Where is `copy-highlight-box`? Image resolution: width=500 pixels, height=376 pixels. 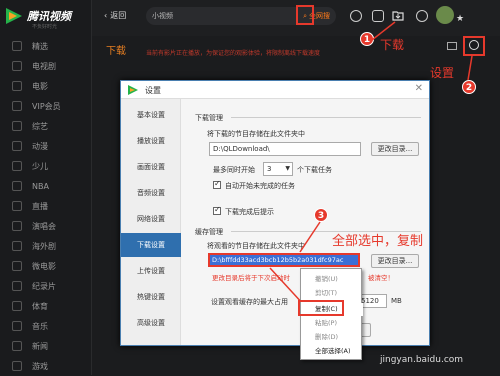
copy-highlight-box is located at coordinates (321, 308).